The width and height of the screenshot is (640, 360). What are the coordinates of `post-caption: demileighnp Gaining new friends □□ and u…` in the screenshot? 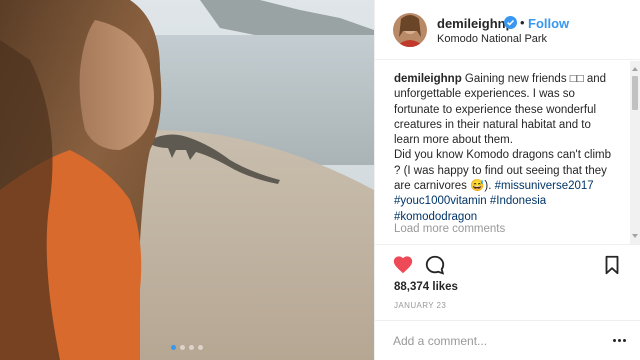 It's located at (506, 148).